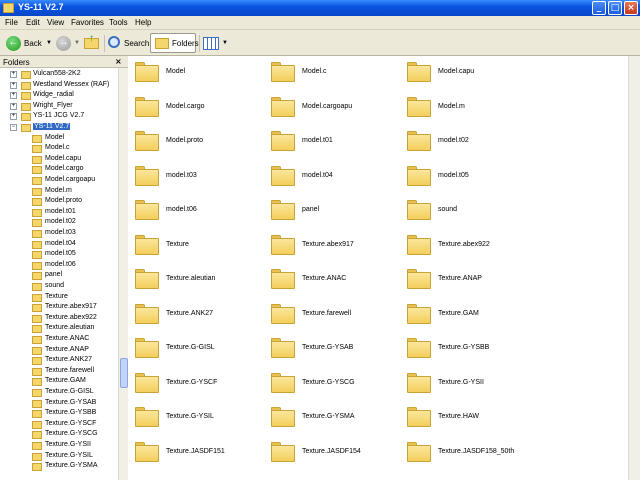 The width and height of the screenshot is (640, 480). I want to click on folder-item-label: Texture.ANAC, so click(324, 278).